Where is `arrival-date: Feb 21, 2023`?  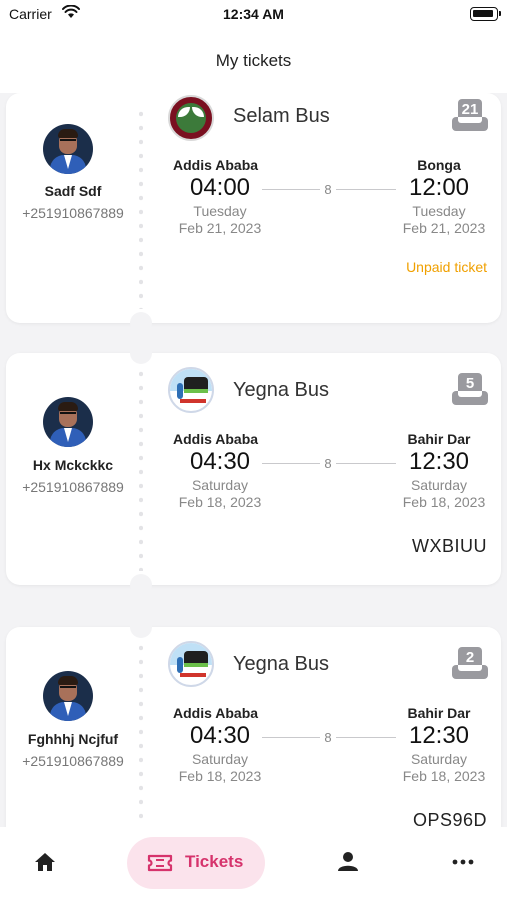
arrival-date: Feb 21, 2023 is located at coordinates (444, 228).